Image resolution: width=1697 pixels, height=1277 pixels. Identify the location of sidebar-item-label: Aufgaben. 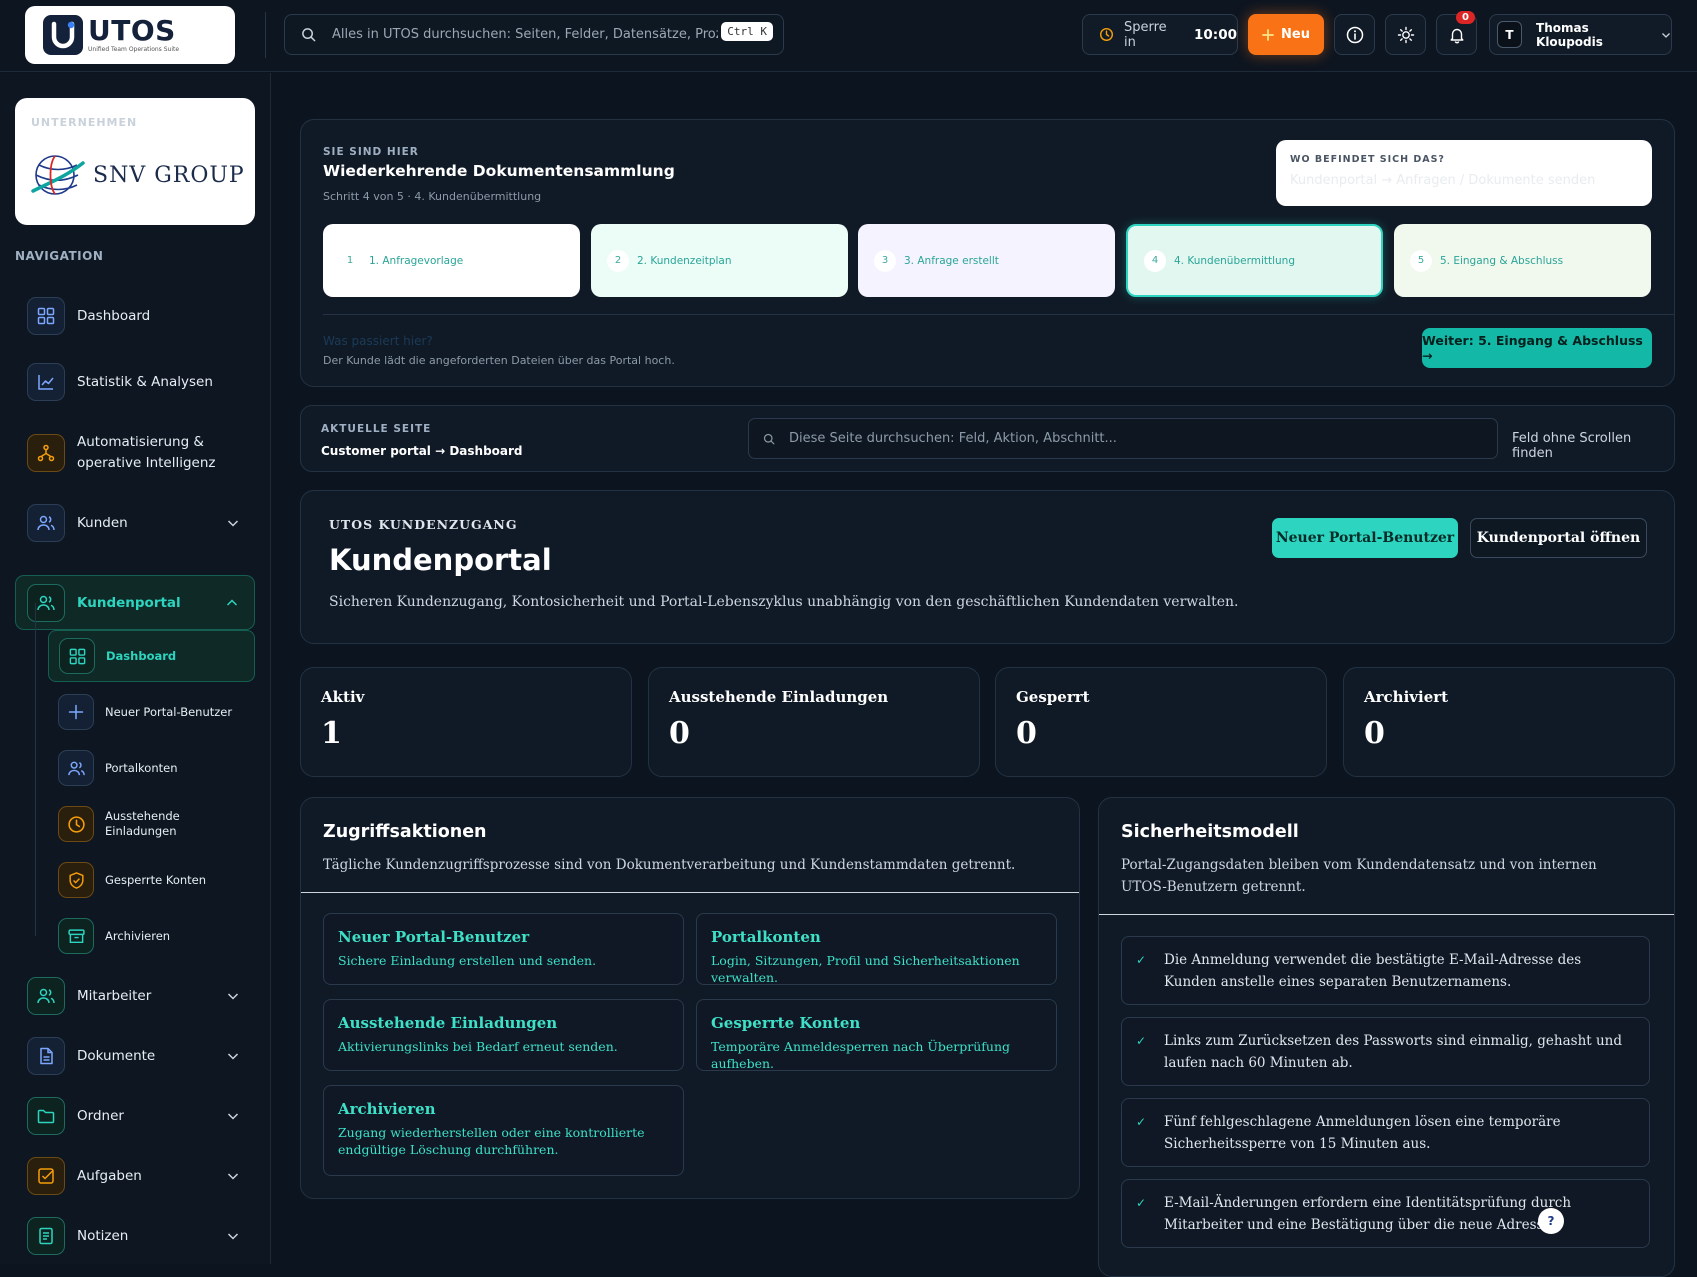
(109, 1176).